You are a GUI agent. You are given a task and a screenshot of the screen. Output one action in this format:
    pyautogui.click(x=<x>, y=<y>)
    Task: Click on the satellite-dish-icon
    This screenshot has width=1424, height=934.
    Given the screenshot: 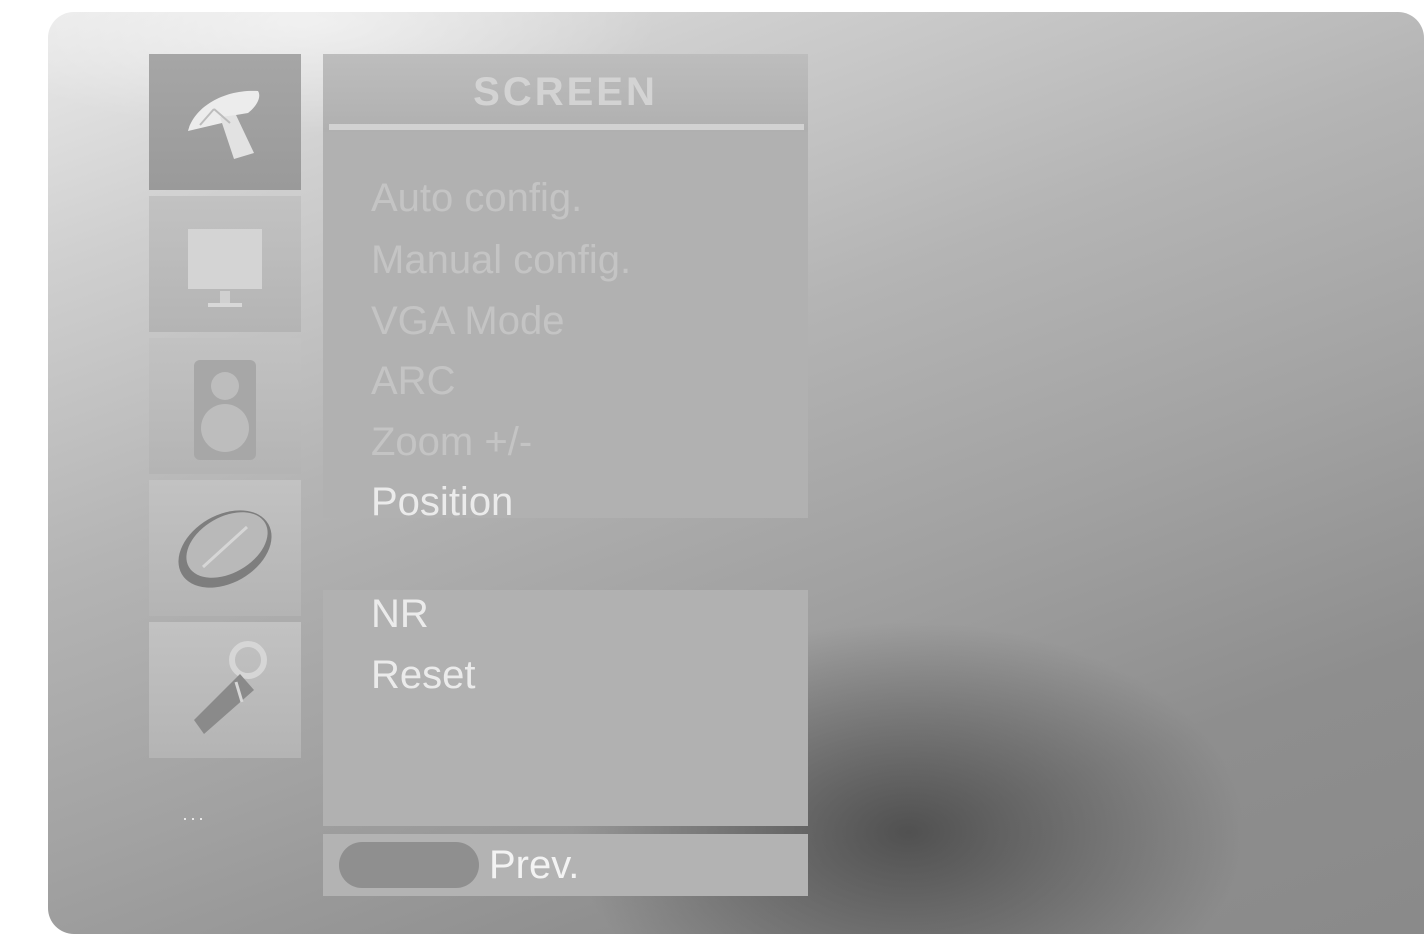 What is the action you would take?
    pyautogui.click(x=224, y=124)
    